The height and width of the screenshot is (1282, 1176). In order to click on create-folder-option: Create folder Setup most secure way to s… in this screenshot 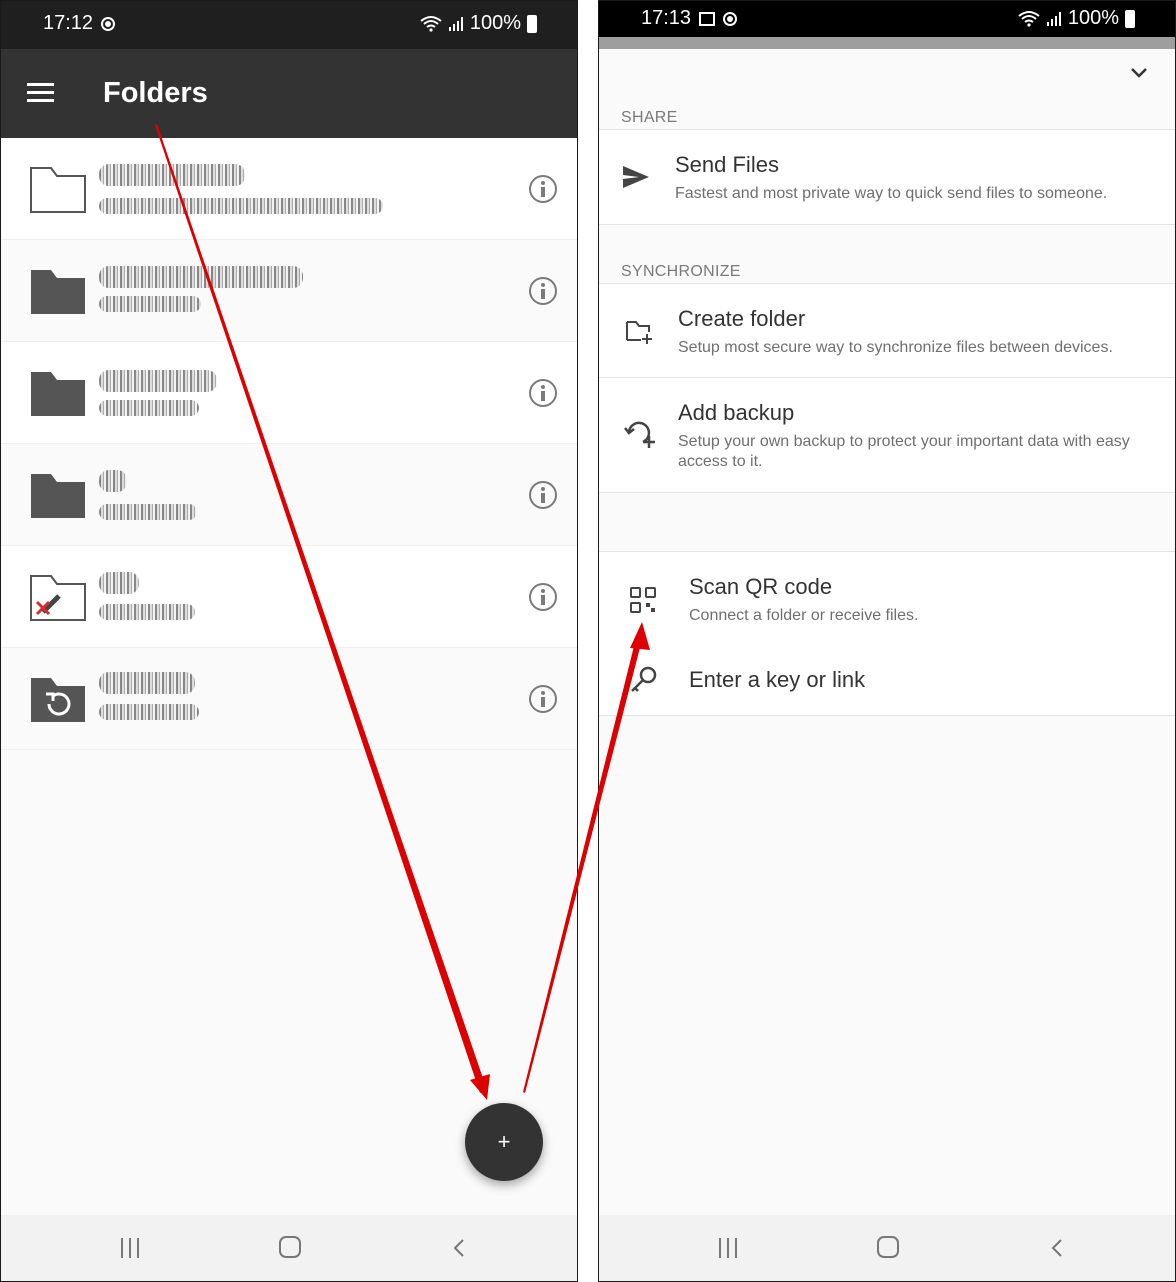, I will do `click(887, 331)`.